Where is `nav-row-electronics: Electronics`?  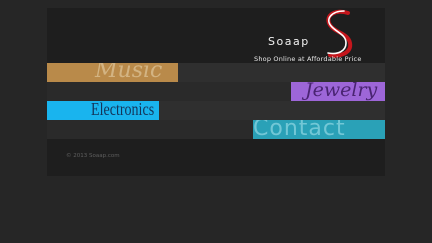
nav-row-electronics: Electronics is located at coordinates (216, 110).